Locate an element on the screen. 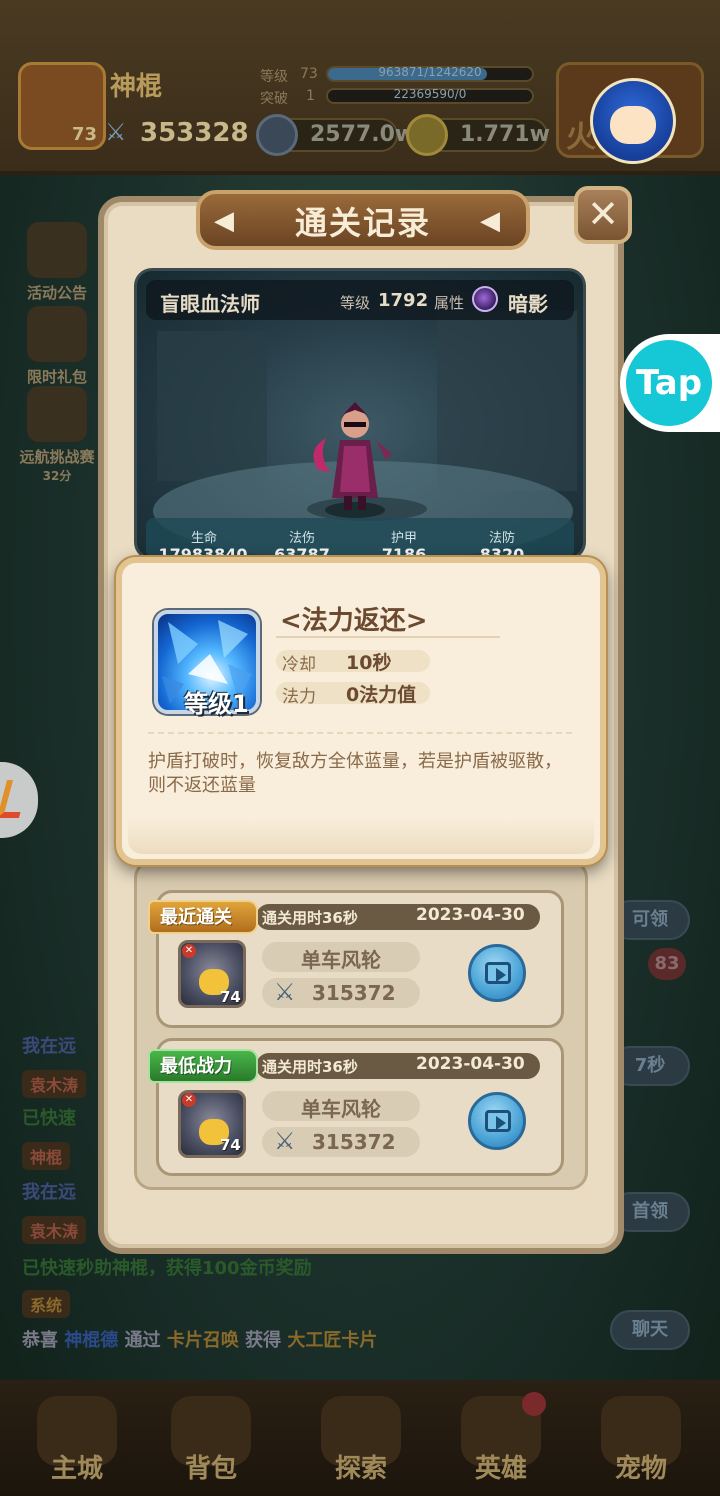 Image resolution: width=720 pixels, height=1496 pixels. boss-stat-label: 生命 is located at coordinates (203, 538).